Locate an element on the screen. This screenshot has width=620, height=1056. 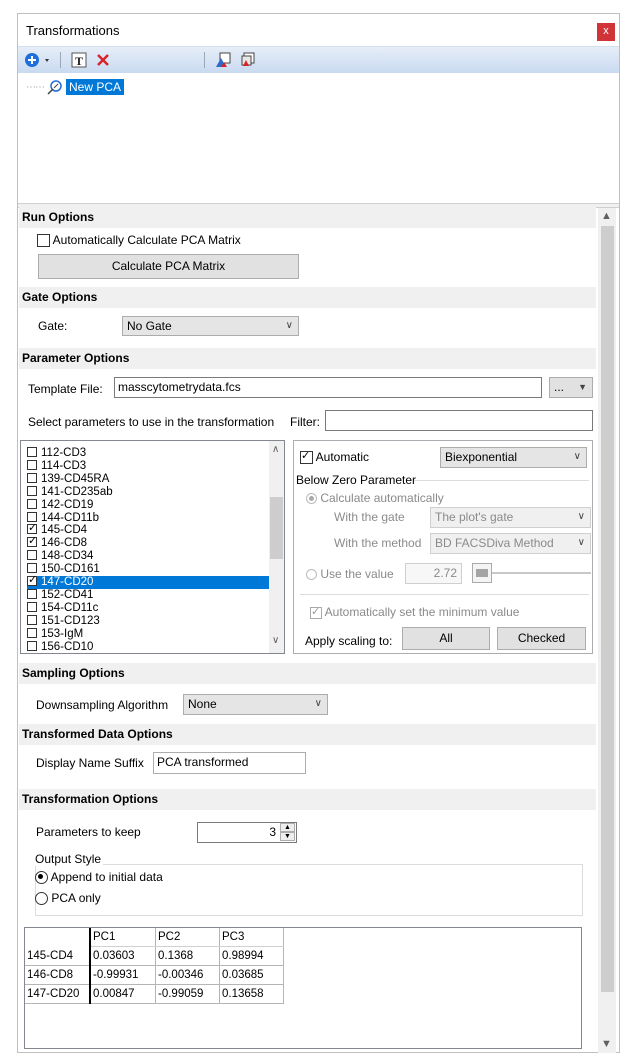
parameter-list-scroll-thumb is located at coordinates (276, 528).